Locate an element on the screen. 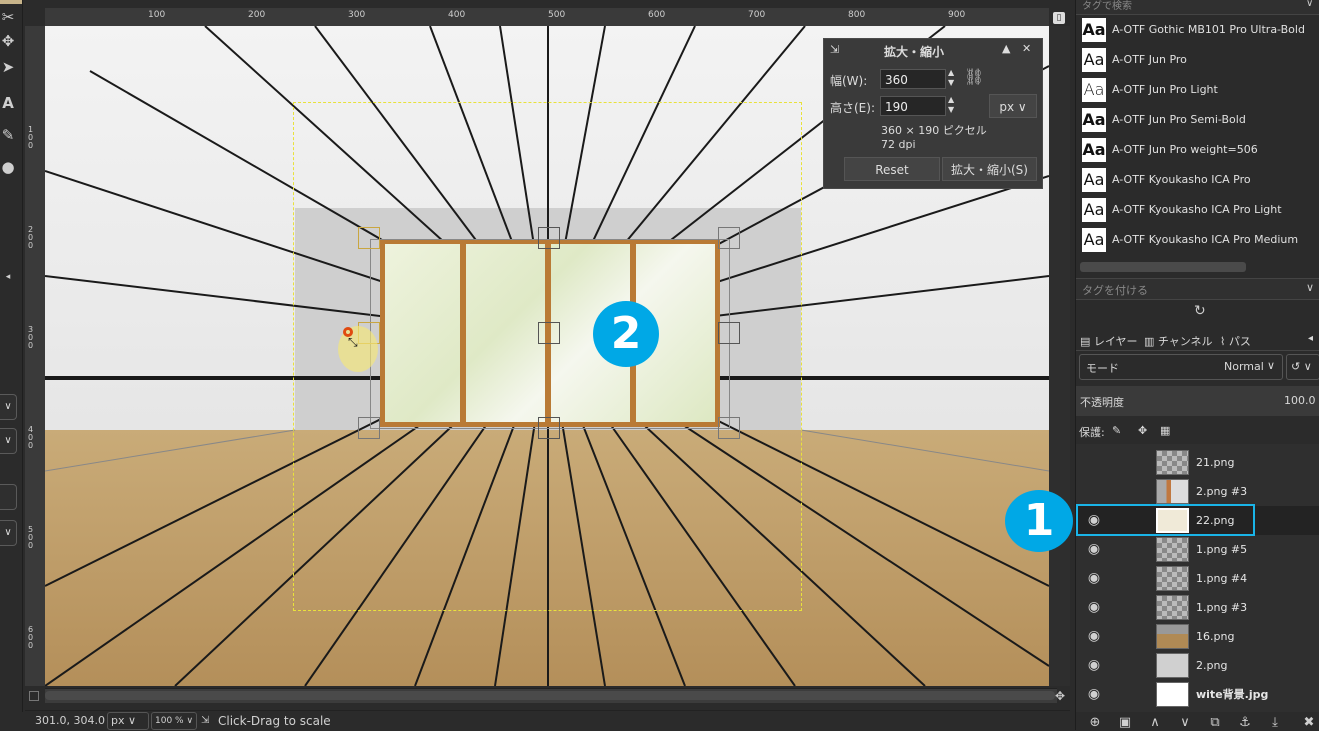 Image resolution: width=1319 pixels, height=731 pixels. size-info: 360 × 190 ピクセル is located at coordinates (934, 130).